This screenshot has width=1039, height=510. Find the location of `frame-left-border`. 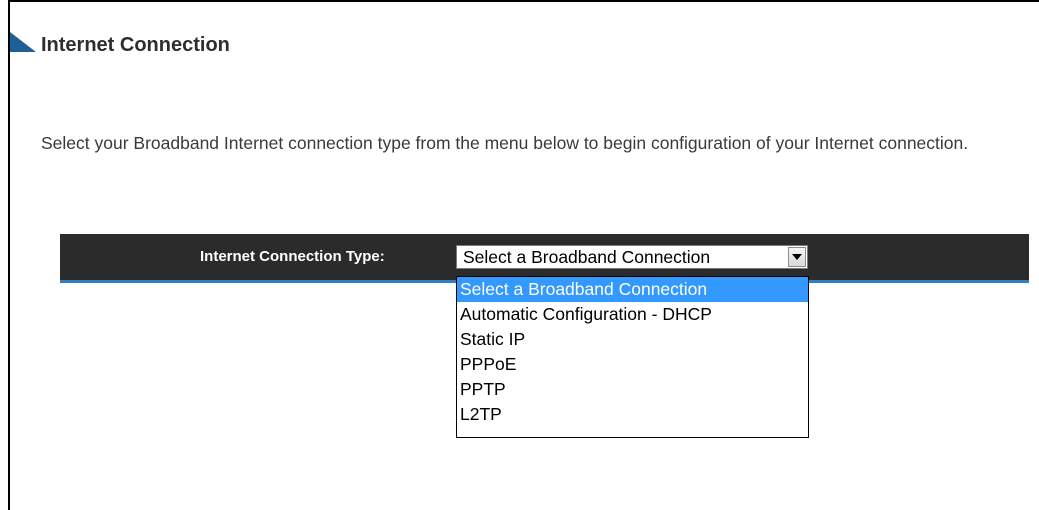

frame-left-border is located at coordinates (9, 255).